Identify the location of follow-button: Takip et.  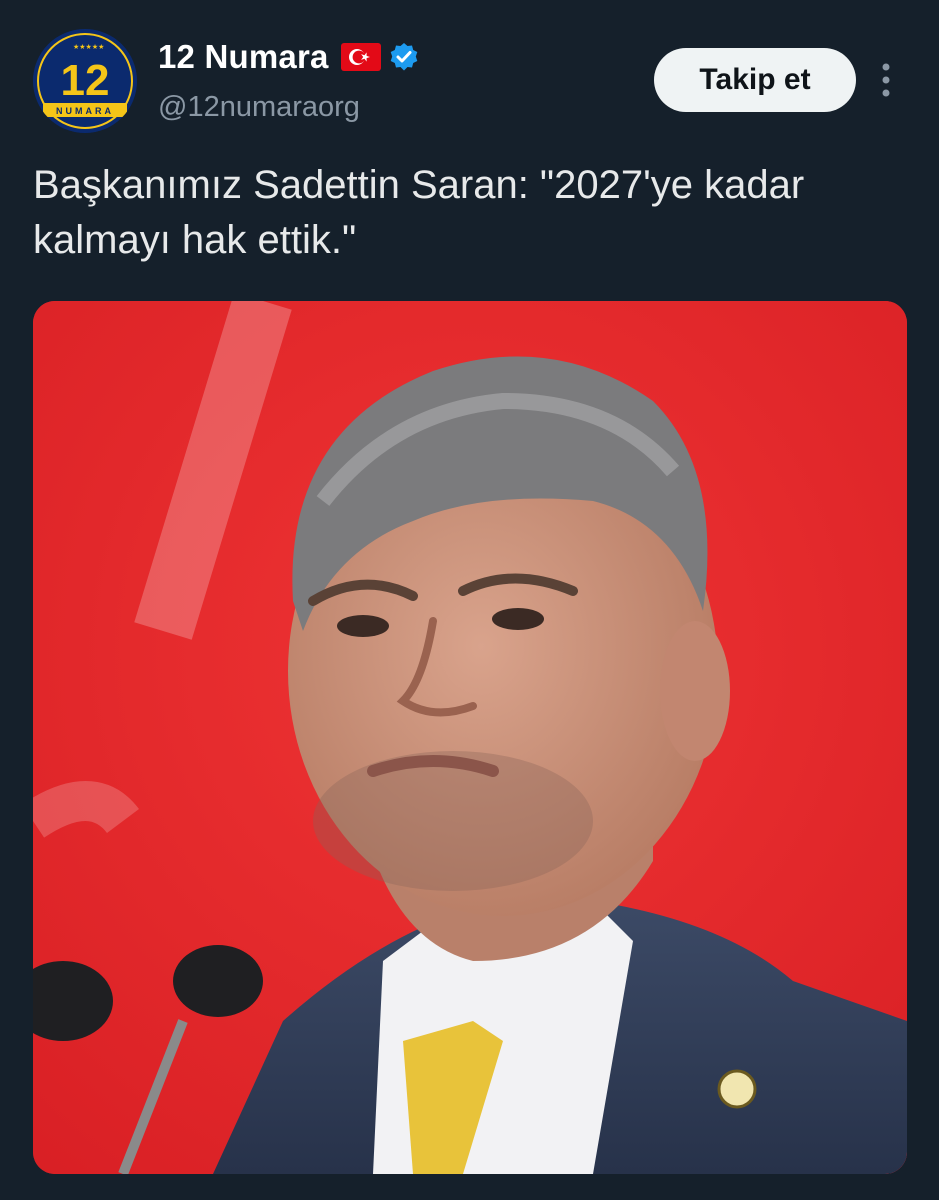
(755, 80).